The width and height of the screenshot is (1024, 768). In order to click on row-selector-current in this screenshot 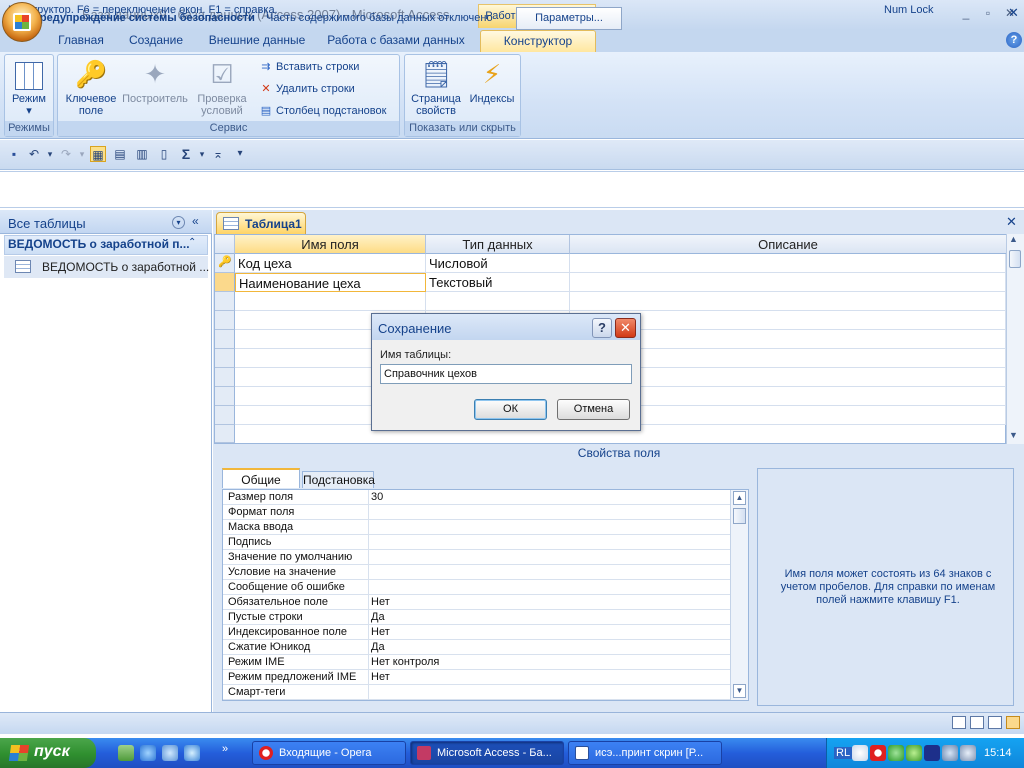, I will do `click(225, 282)`.